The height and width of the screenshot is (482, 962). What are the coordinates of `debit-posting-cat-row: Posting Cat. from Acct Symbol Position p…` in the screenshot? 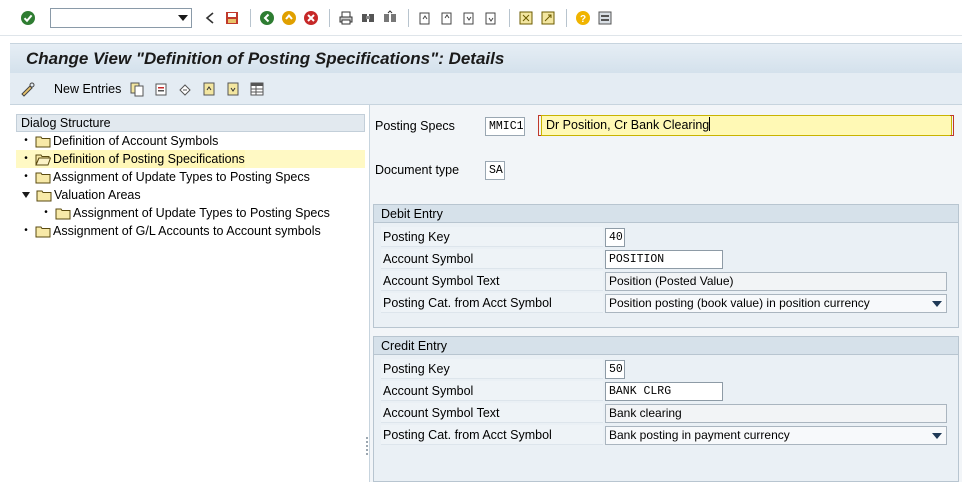 It's located at (665, 303).